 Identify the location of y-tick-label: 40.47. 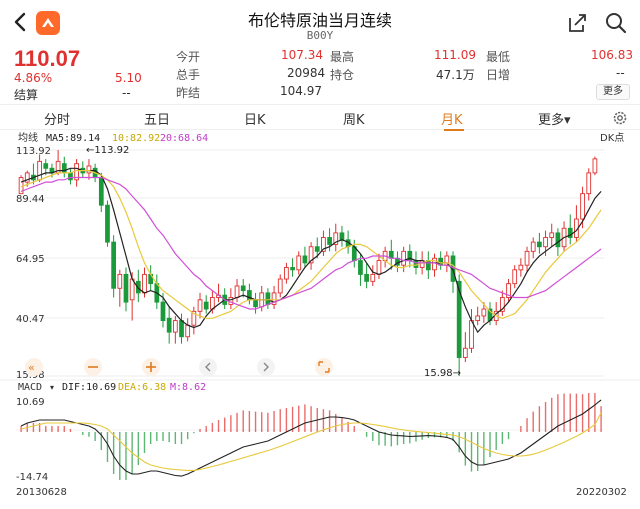
(30, 319).